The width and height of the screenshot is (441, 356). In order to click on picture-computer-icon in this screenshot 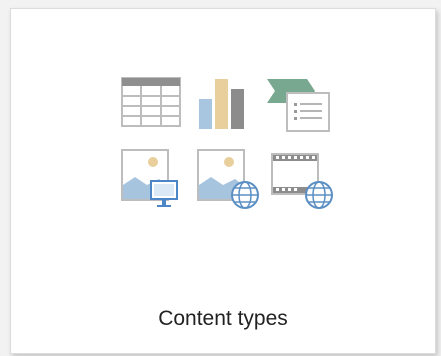, I will do `click(153, 180)`.